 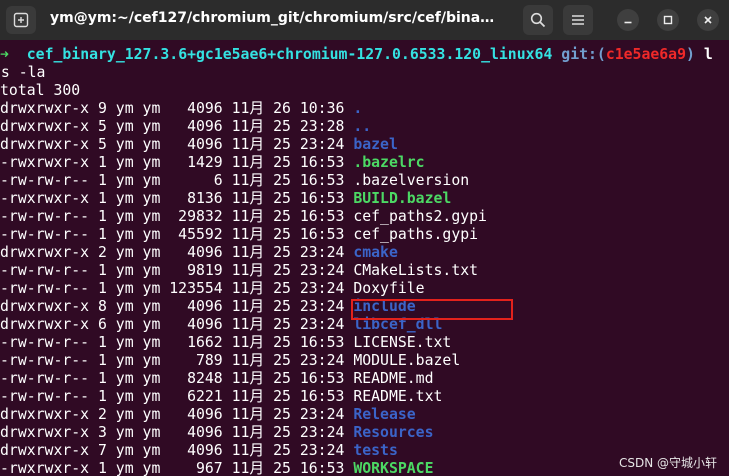 What do you see at coordinates (23, 72) in the screenshot?
I see `command-line: ls -la` at bounding box center [23, 72].